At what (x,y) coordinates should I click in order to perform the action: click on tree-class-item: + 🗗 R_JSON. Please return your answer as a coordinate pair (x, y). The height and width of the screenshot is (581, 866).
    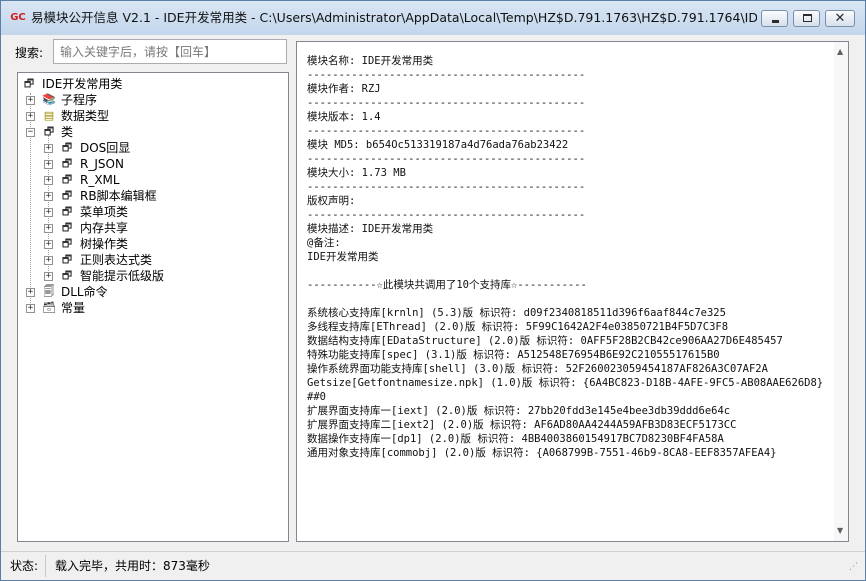
    Looking at the image, I should click on (148, 164).